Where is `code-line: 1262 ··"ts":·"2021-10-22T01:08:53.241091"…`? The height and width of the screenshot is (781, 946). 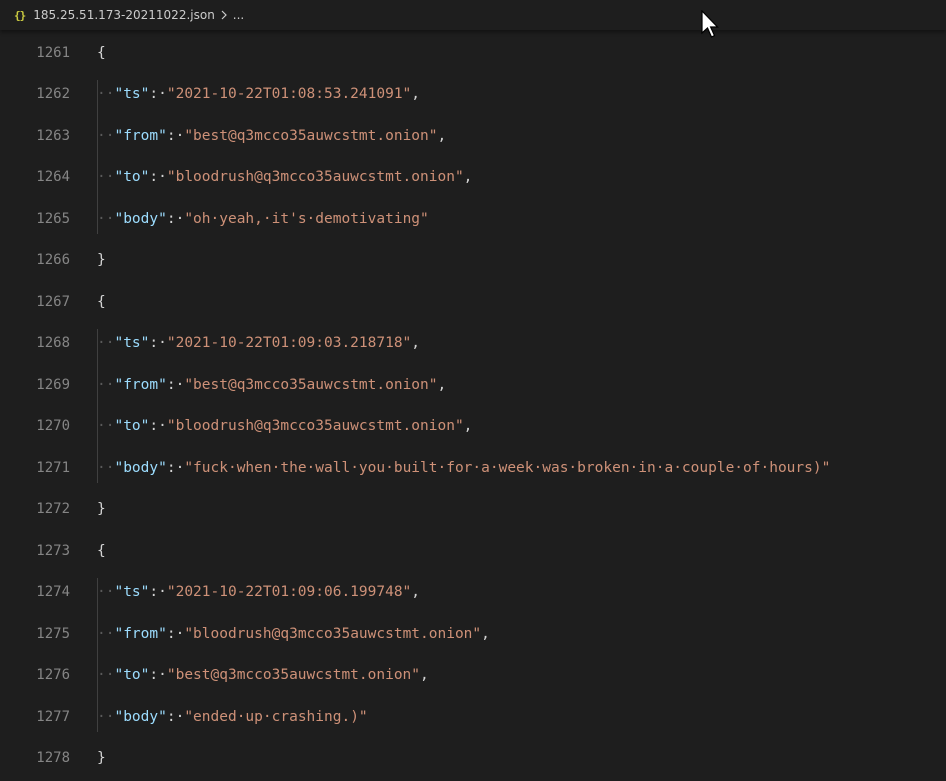
code-line: 1262 ··"ts":·"2021-10-22T01:08:53.241091"… is located at coordinates (473, 95).